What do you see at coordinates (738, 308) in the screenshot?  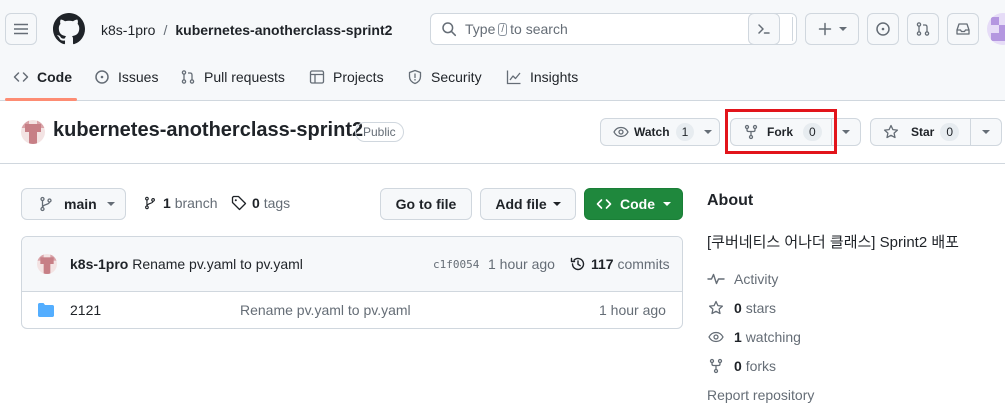 I see `stars-count: 0` at bounding box center [738, 308].